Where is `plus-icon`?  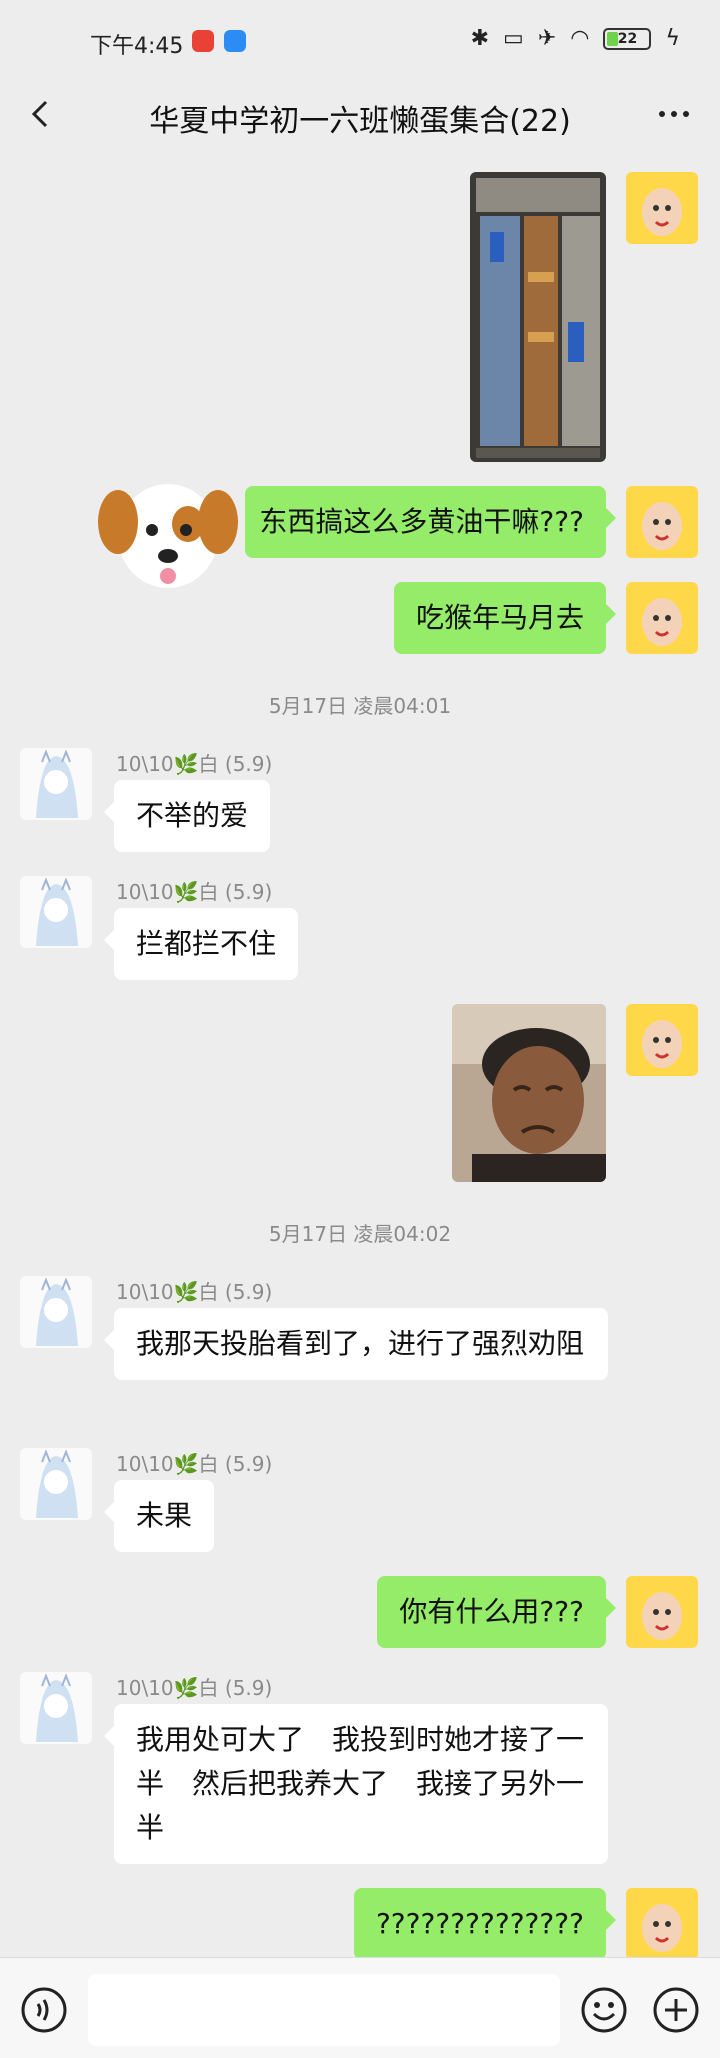
plus-icon is located at coordinates (676, 2010).